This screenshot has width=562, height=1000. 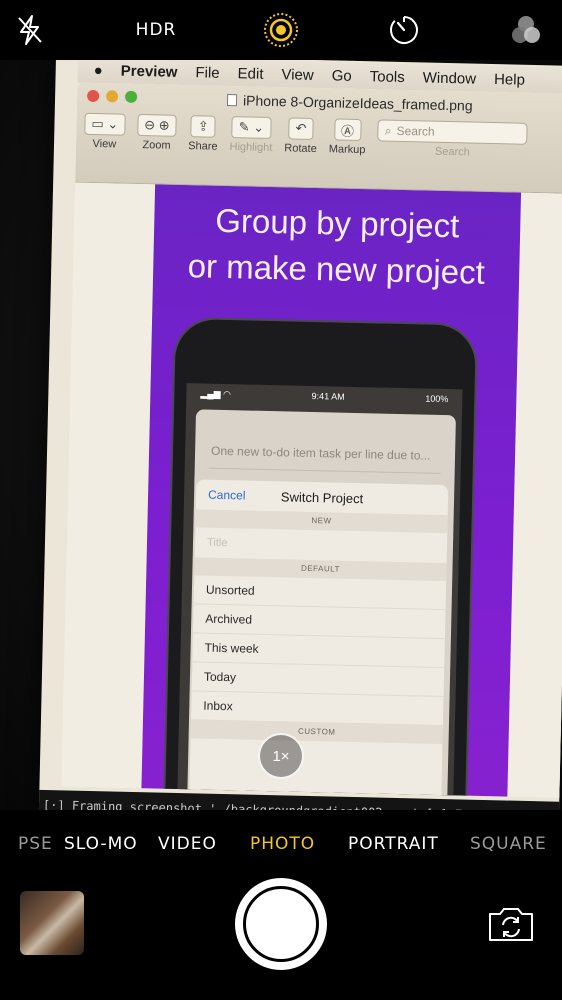 I want to click on tool-markup: Ⓐ Markup, so click(x=348, y=137).